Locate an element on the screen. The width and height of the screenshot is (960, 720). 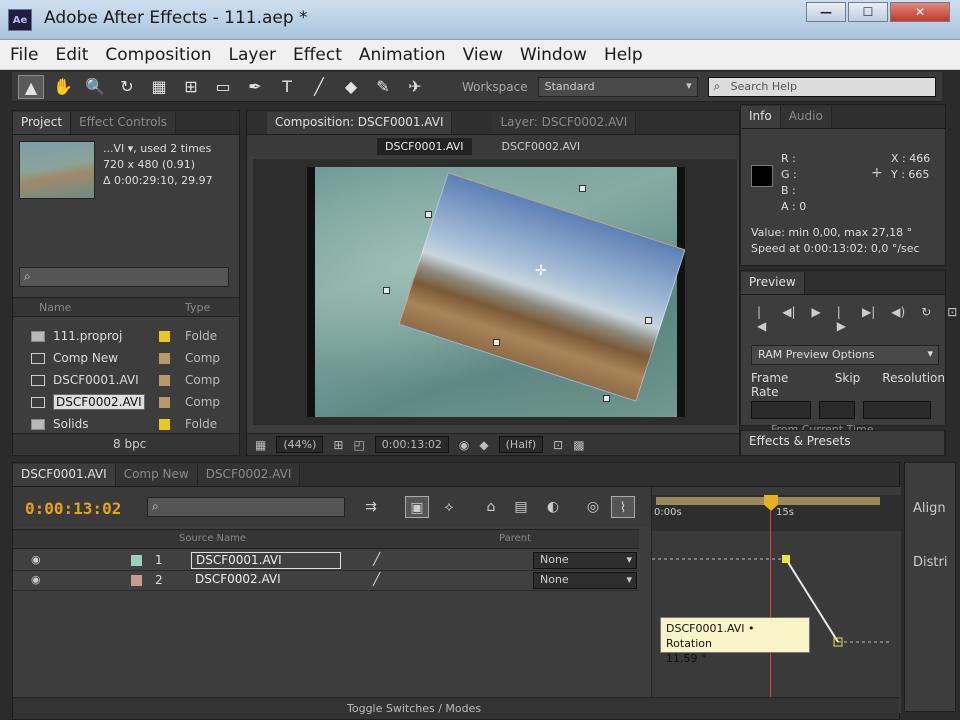
project-search-input: ⌕ is located at coordinates (124, 277).